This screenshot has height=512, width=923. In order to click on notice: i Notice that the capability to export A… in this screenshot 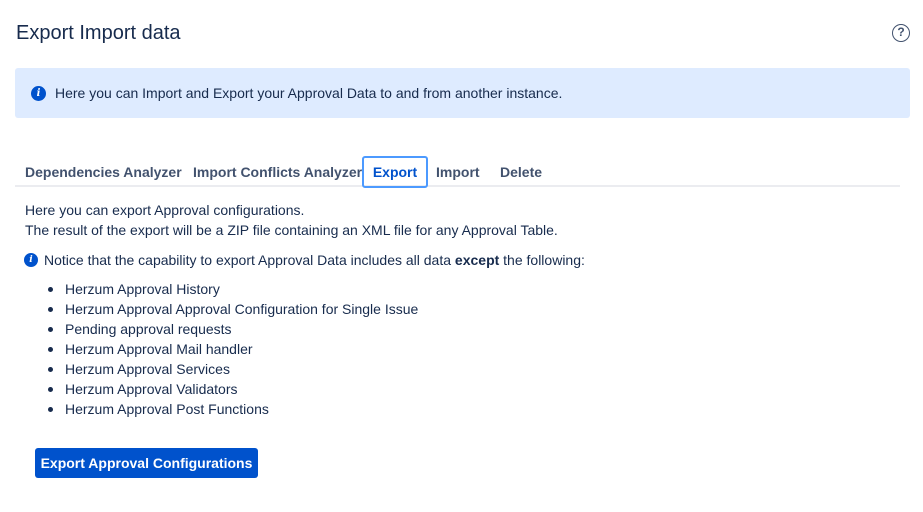, I will do `click(304, 260)`.